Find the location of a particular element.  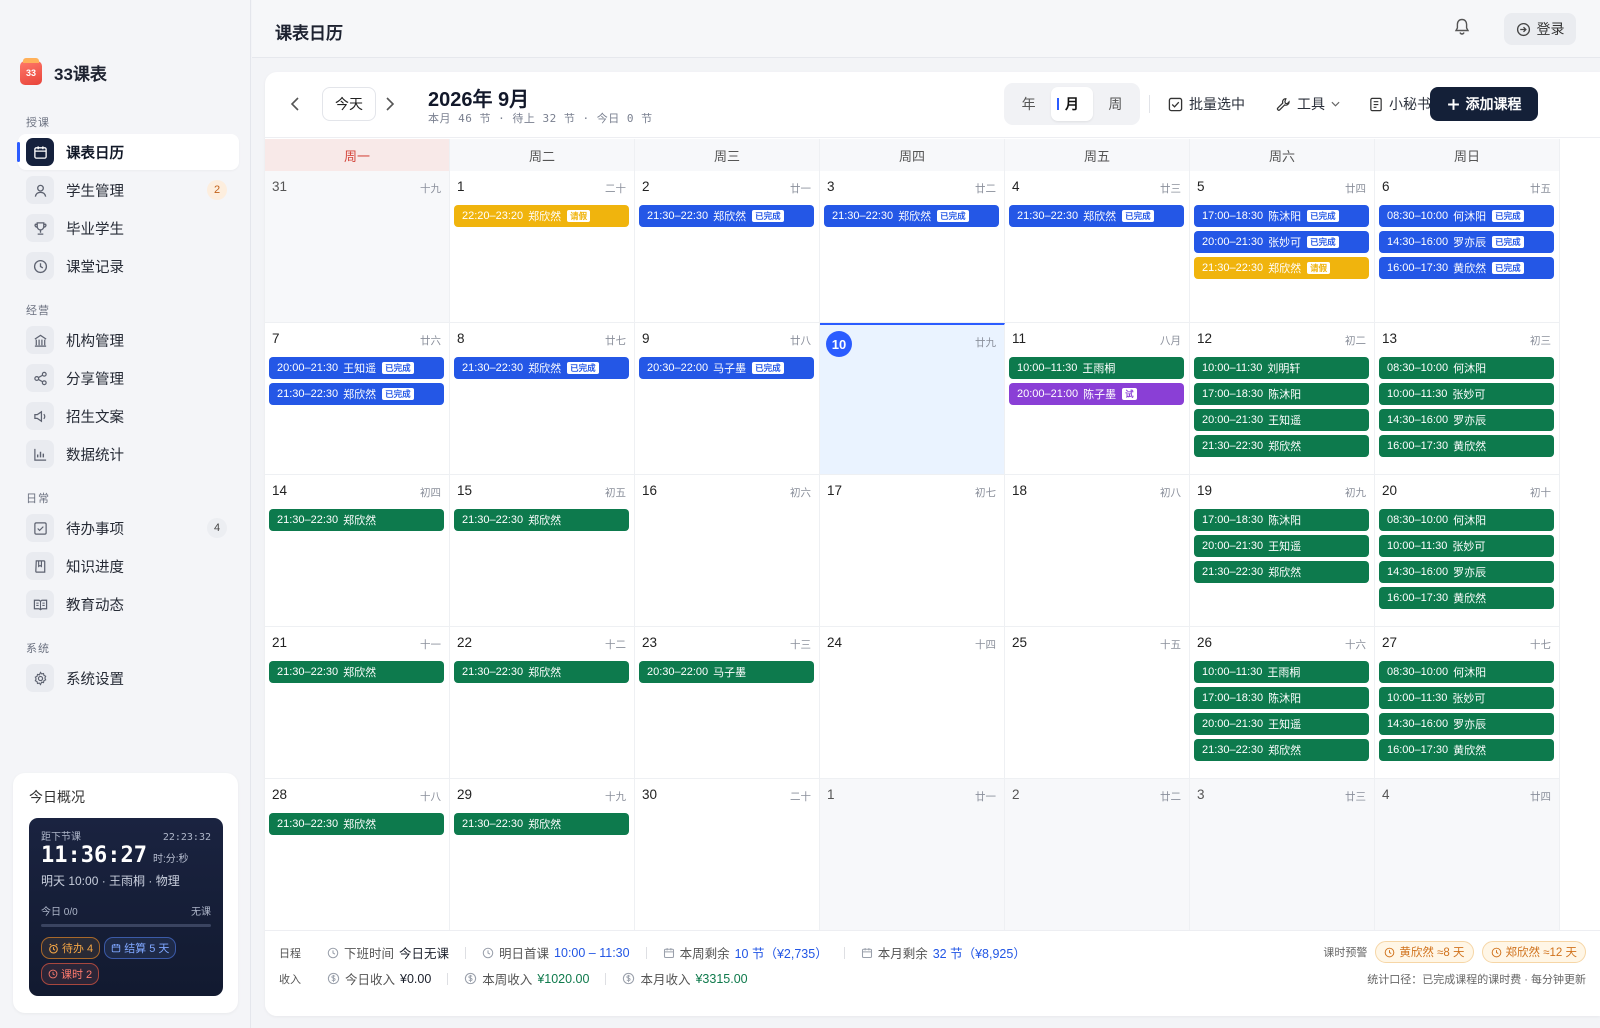

lesson-event: 22:20–23:20 郑欣然 请假 is located at coordinates (541, 216).